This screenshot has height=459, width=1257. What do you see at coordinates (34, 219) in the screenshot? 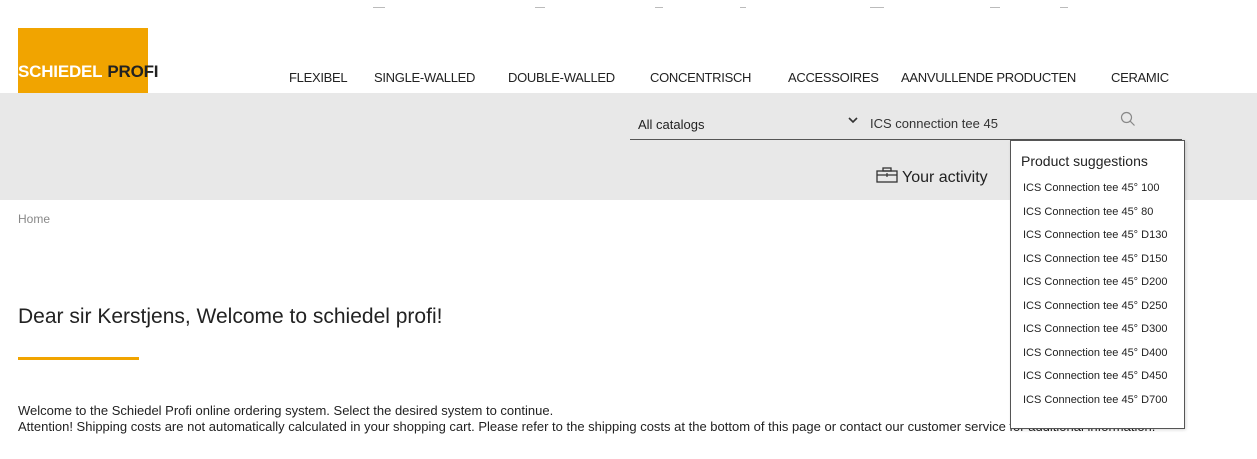
I see `breadcrumb-home: Home` at bounding box center [34, 219].